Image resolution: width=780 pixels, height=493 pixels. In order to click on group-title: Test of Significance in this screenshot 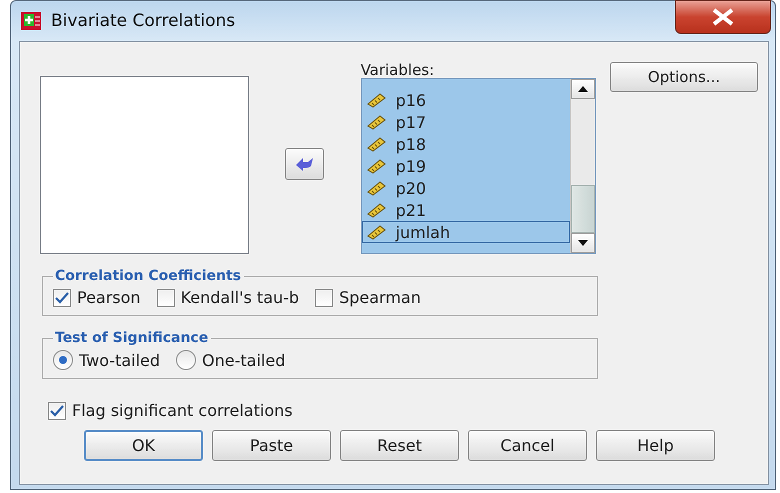, I will do `click(132, 338)`.